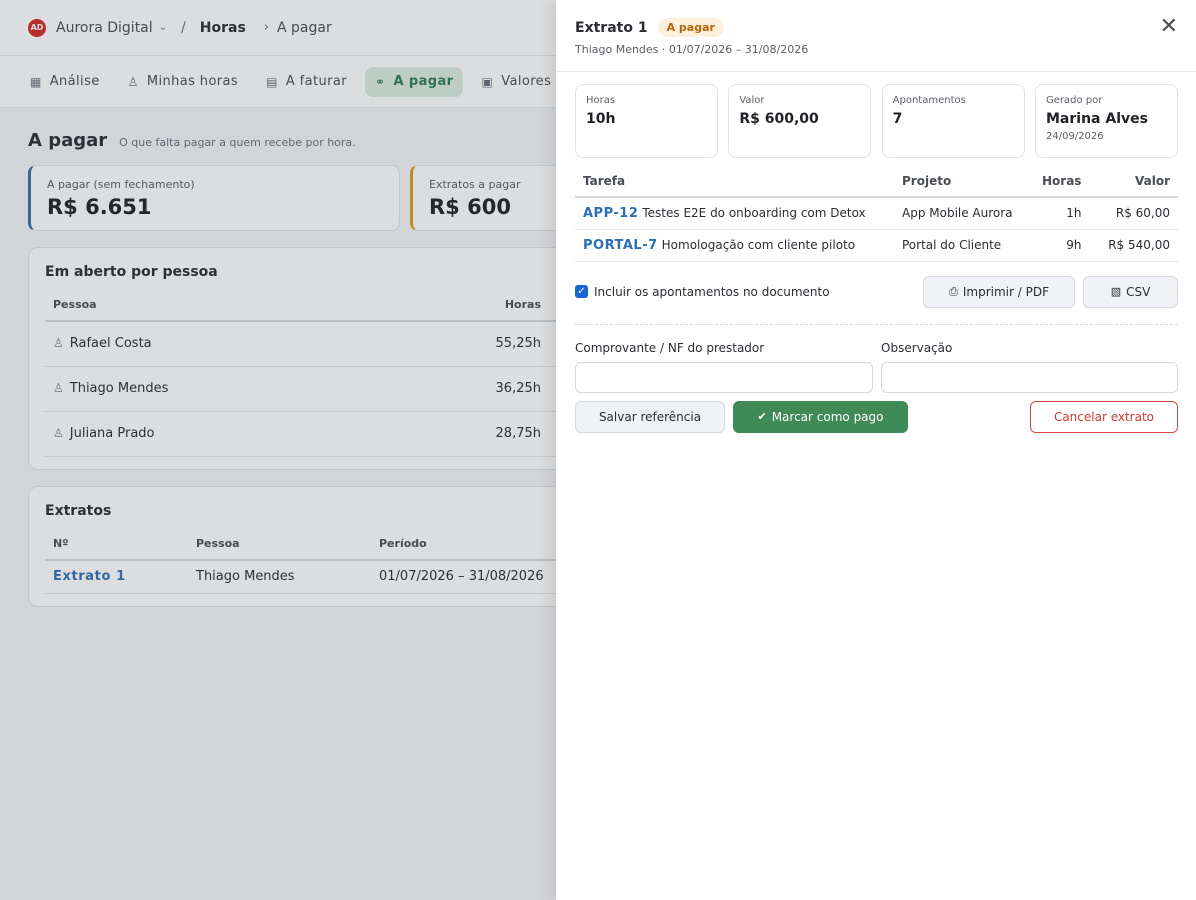 The height and width of the screenshot is (900, 1196). I want to click on cancel-statement-button: Cancelar extrato, so click(1104, 416).